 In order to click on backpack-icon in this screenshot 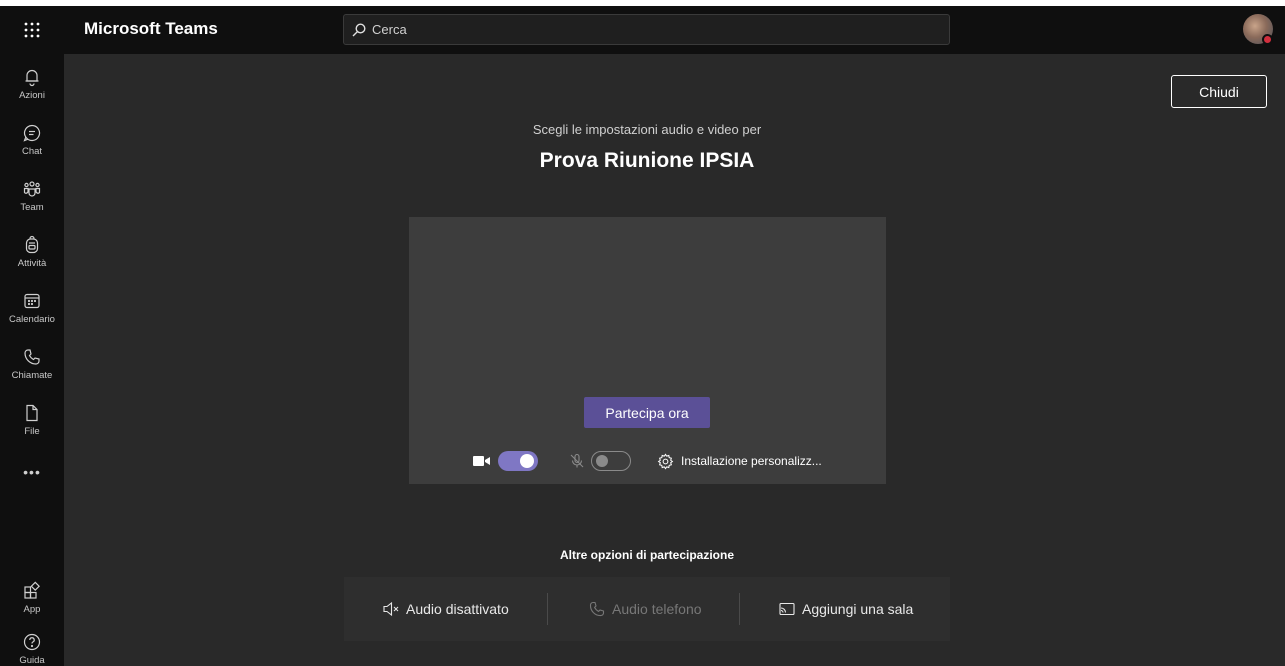, I will do `click(32, 244)`.